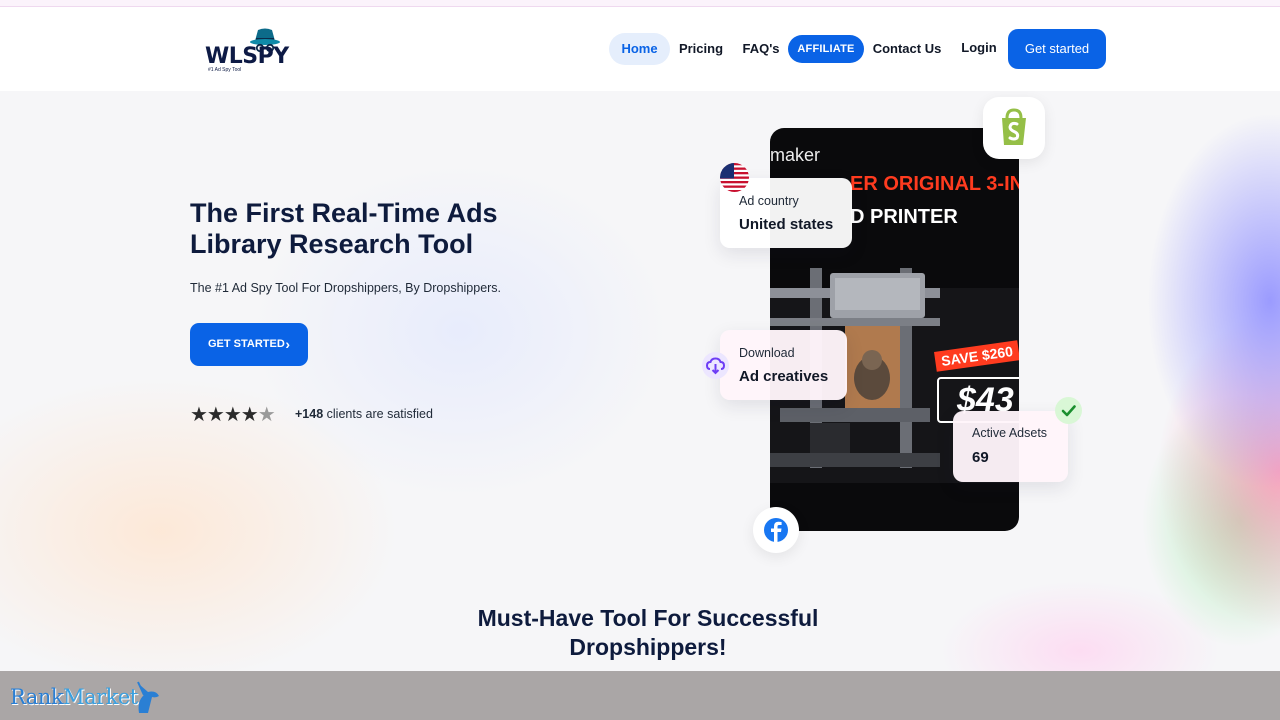 The width and height of the screenshot is (1280, 720). Describe the element at coordinates (826, 49) in the screenshot. I see `nav-affiliate-button: AFFILIATE` at that location.